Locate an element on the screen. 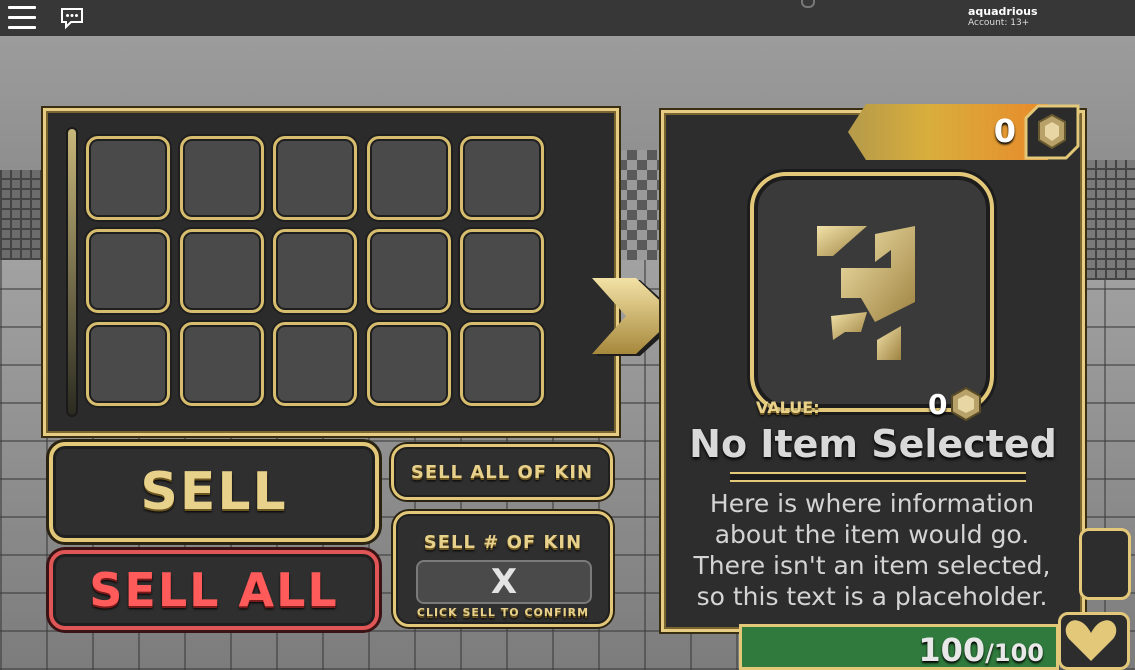 The image size is (1135, 670). top-bar: aquadrious Account: 13+ is located at coordinates (567, 18).